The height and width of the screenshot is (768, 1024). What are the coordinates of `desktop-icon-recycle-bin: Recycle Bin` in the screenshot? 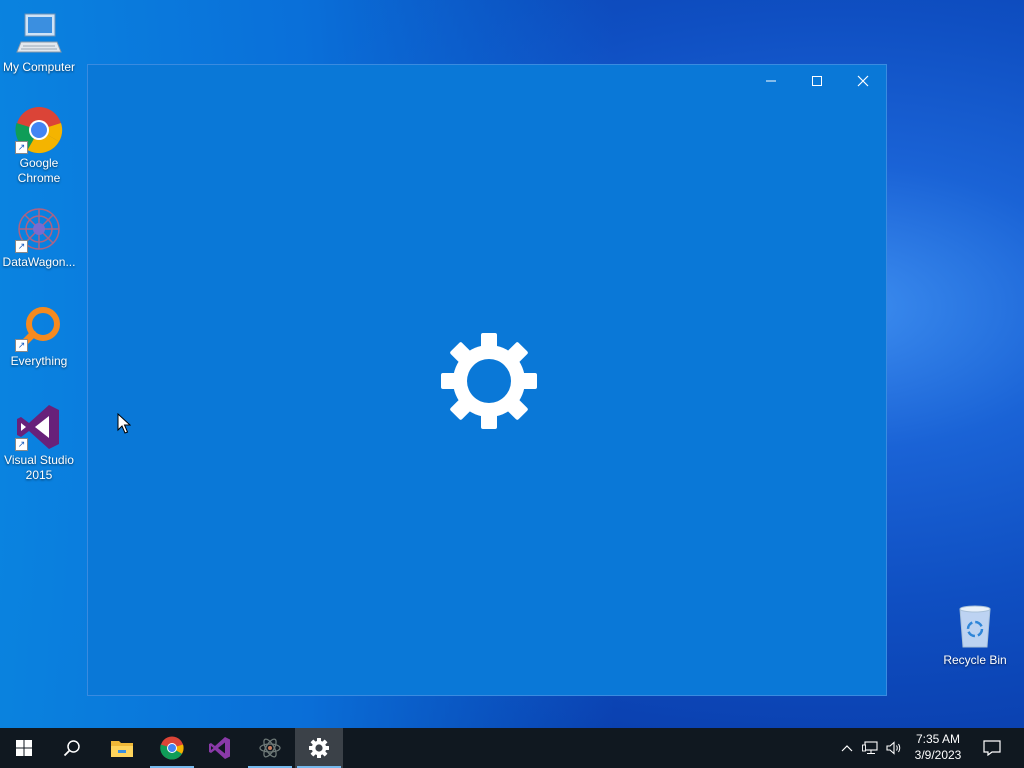 It's located at (975, 635).